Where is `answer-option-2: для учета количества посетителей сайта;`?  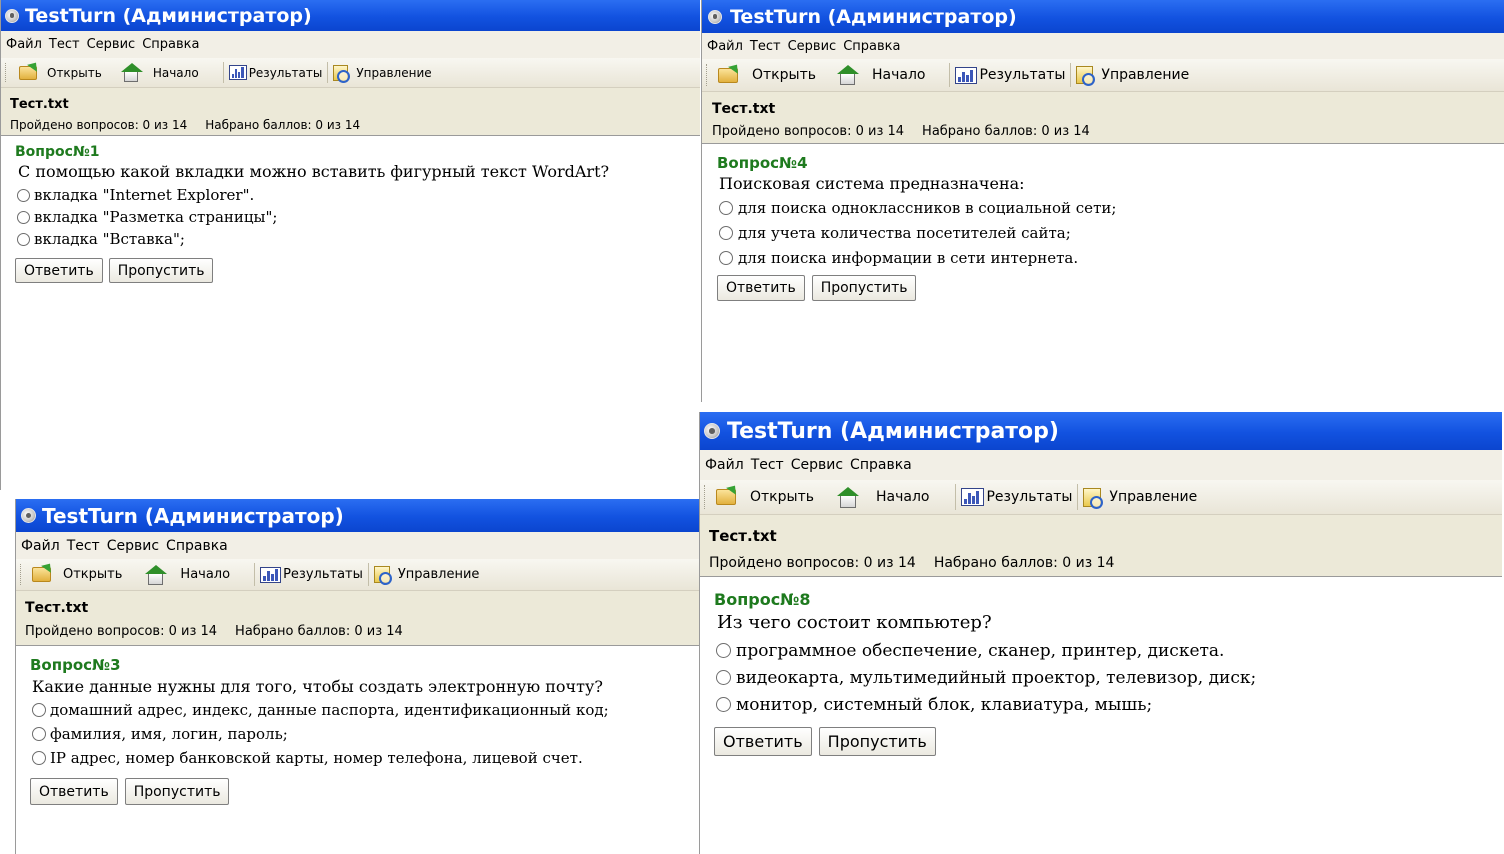
answer-option-2: для учета количества посетителей сайта; is located at coordinates (1111, 232).